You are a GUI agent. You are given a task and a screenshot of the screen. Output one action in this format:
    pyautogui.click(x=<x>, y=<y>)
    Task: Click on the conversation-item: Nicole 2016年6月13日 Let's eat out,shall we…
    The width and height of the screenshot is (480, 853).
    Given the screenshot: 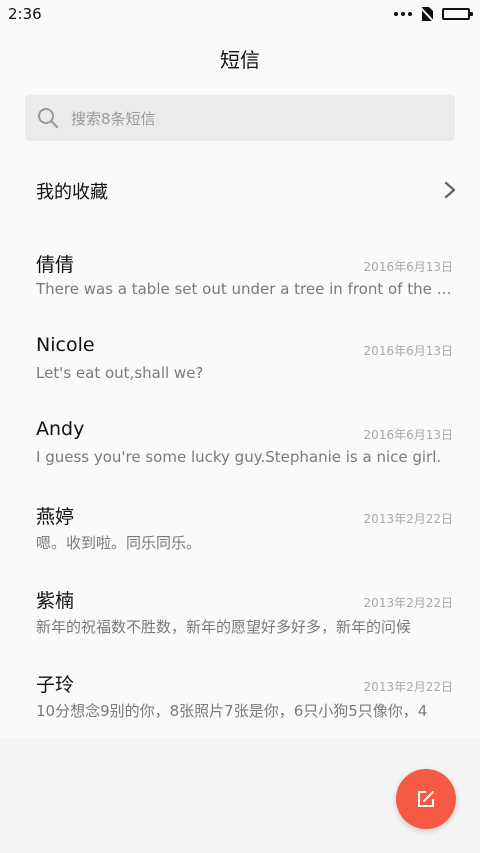 What is the action you would take?
    pyautogui.click(x=240, y=372)
    